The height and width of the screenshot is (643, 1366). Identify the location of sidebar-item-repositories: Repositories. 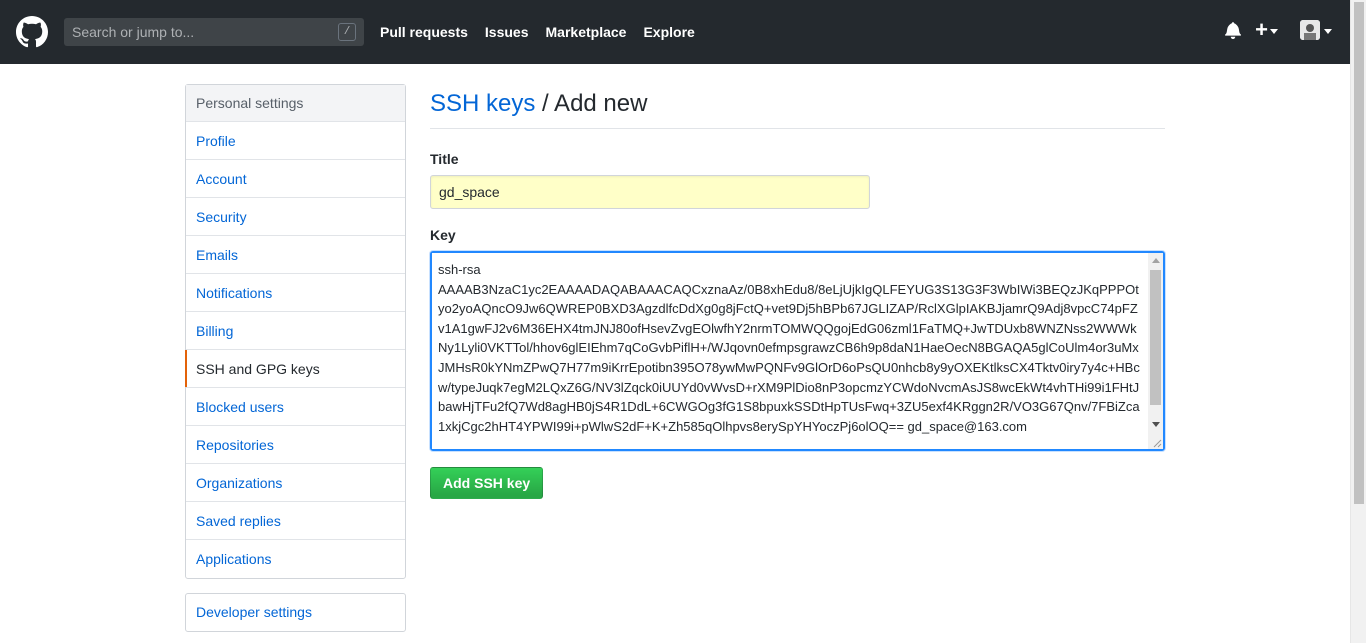
(295, 445).